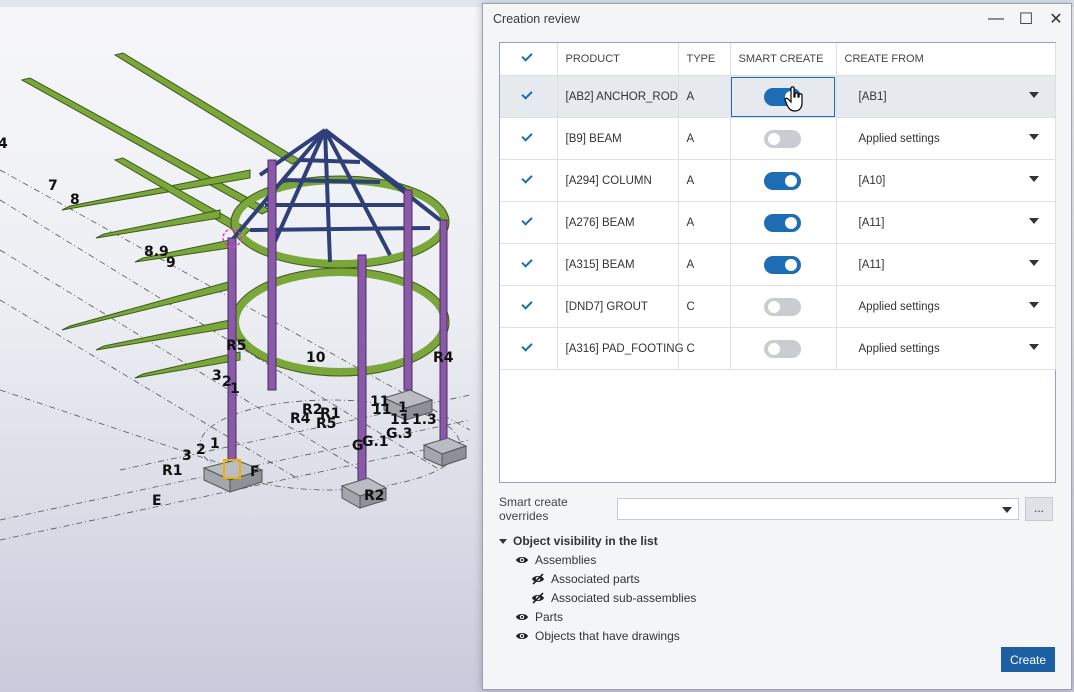 This screenshot has width=1074, height=692. Describe the element at coordinates (4, 144) in the screenshot. I see `grid-label: 4` at that location.